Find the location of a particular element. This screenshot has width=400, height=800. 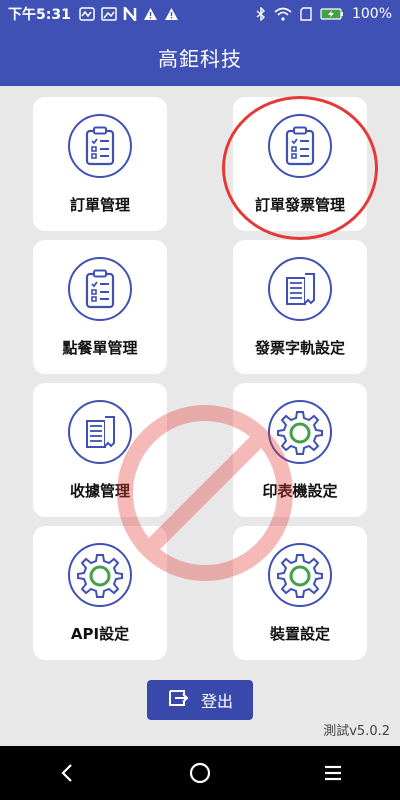

version-label: 測試v5.0.2 is located at coordinates (356, 731).